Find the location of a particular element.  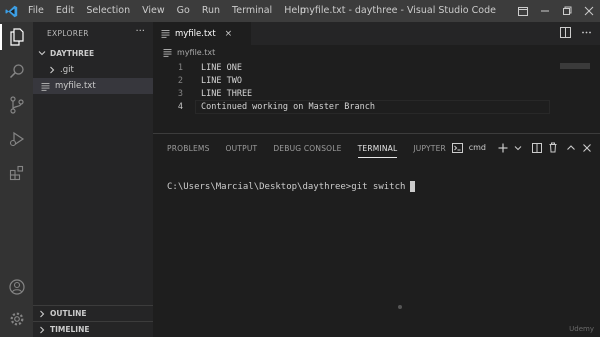

menu-terminal: Terminal is located at coordinates (252, 11).